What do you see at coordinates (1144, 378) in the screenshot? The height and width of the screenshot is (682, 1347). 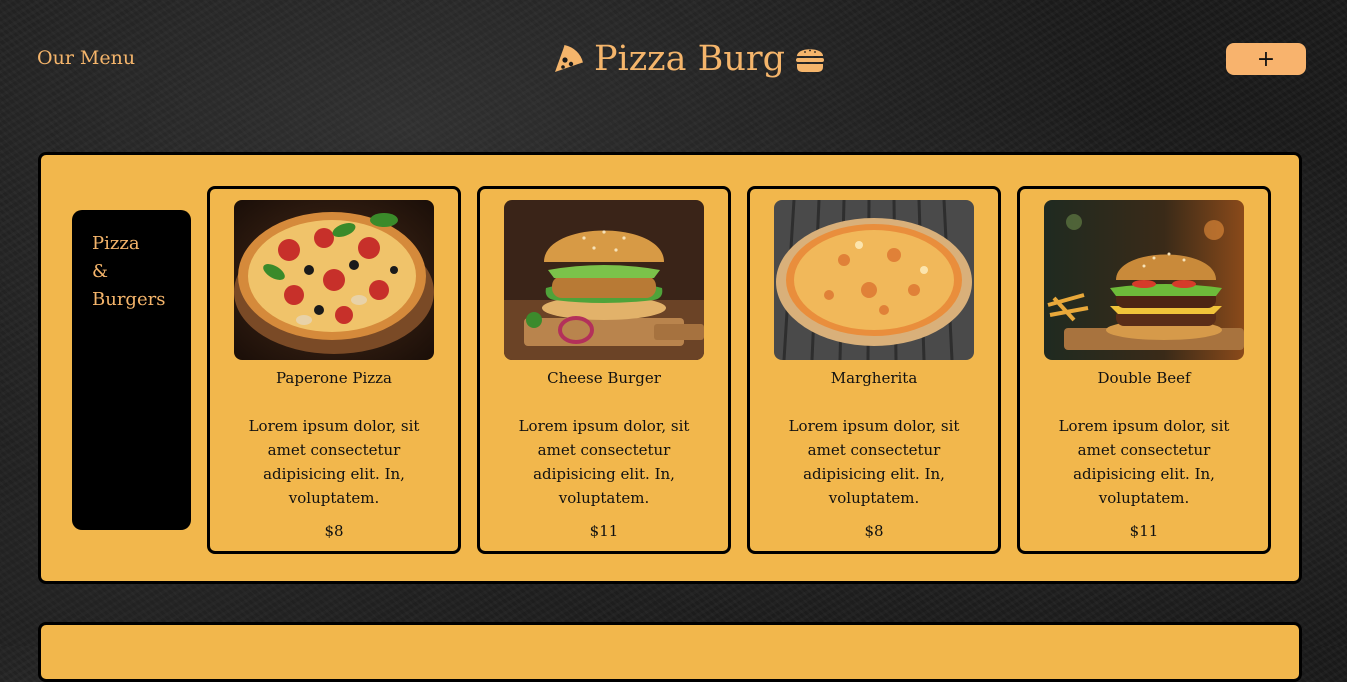 I see `card-title: Double Beef` at bounding box center [1144, 378].